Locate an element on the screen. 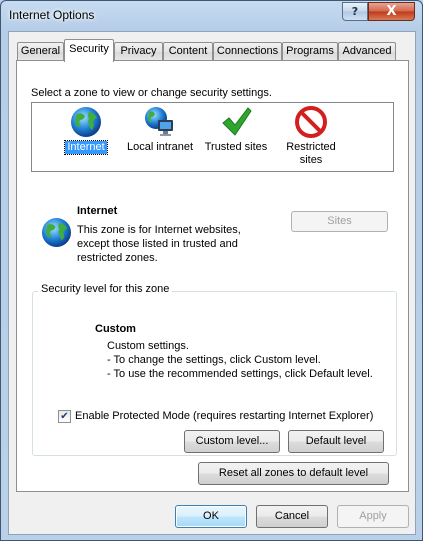 The image size is (423, 541). intranet-icon is located at coordinates (159, 121).